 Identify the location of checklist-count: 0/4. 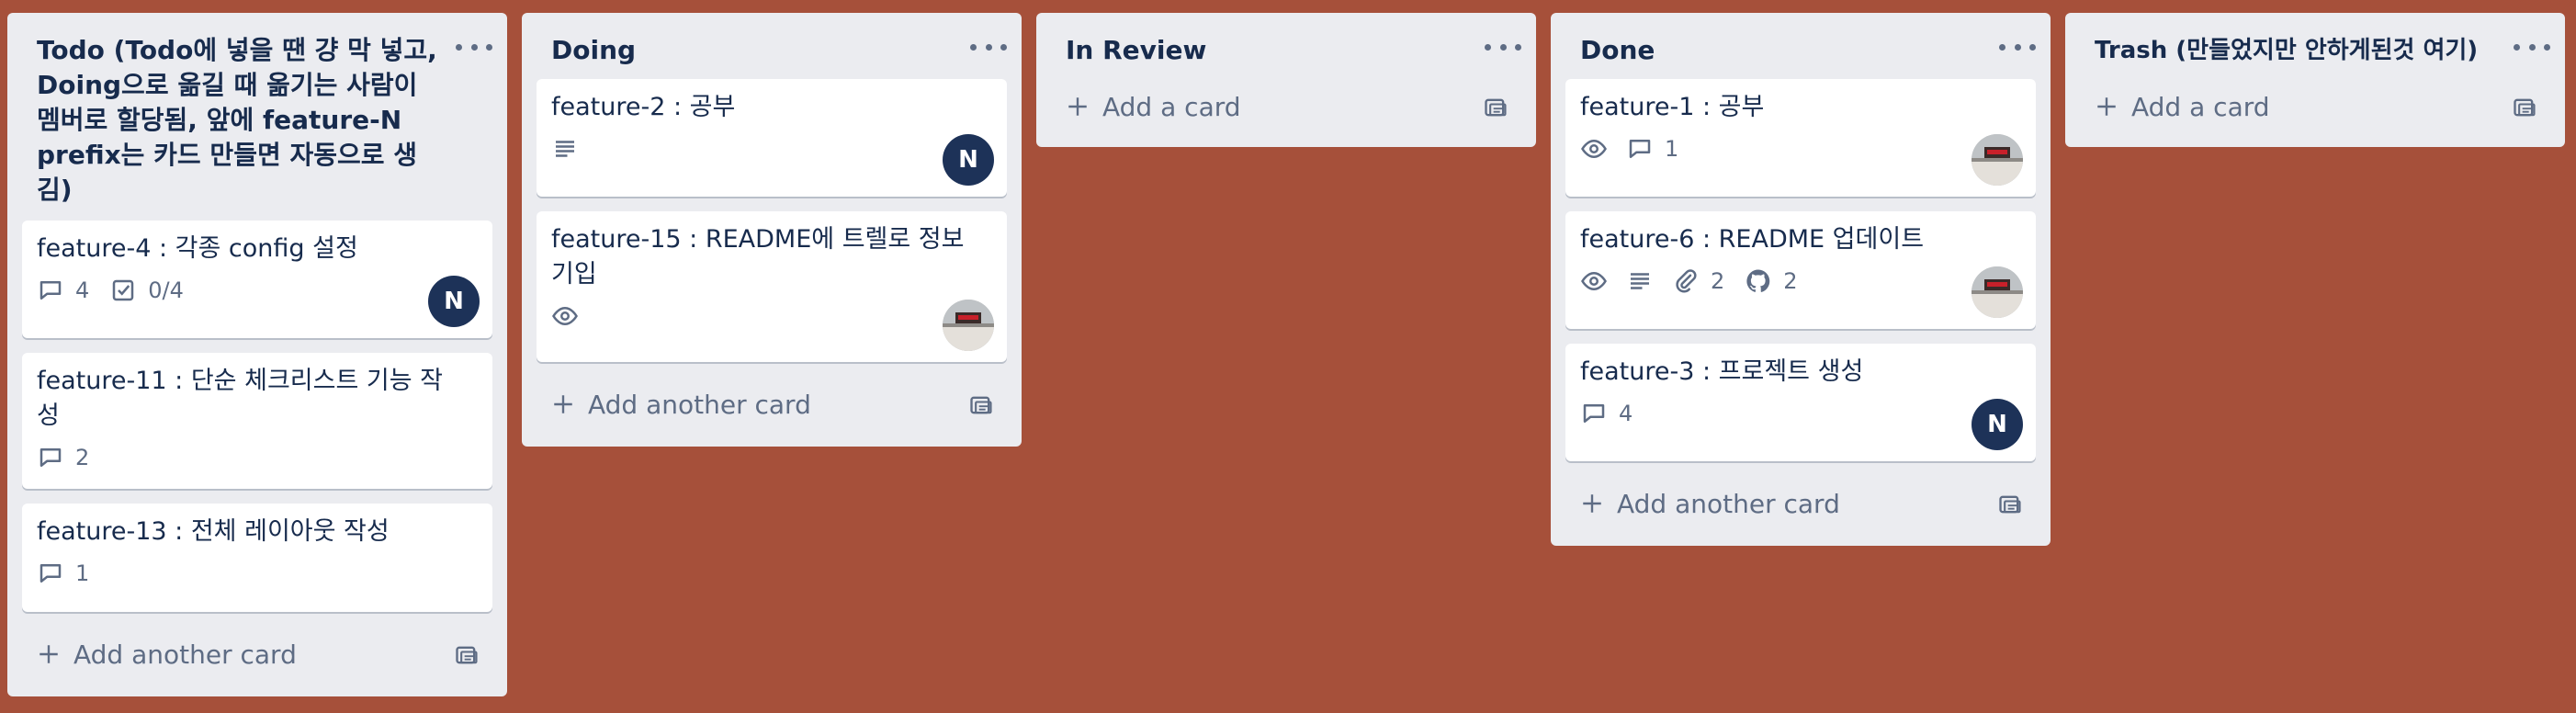
(166, 290).